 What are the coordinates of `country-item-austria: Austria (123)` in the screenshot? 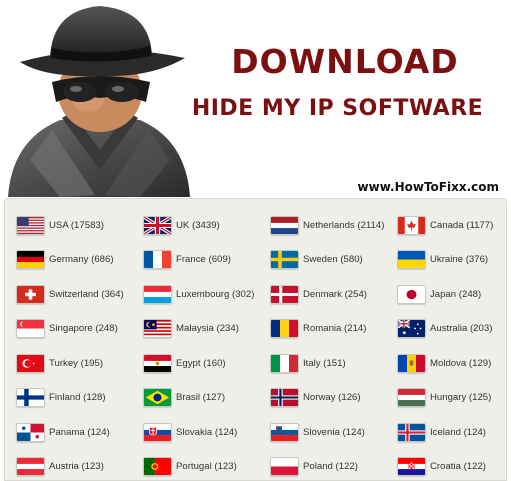 It's located at (68, 465).